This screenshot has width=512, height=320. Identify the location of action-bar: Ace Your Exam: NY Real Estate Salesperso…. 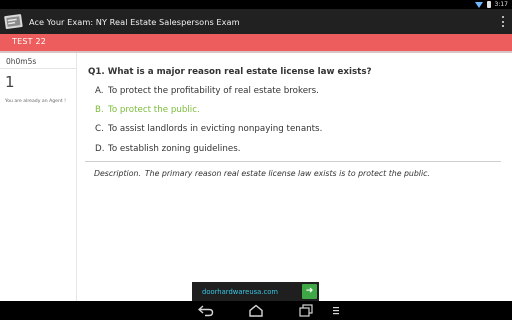
(256, 21).